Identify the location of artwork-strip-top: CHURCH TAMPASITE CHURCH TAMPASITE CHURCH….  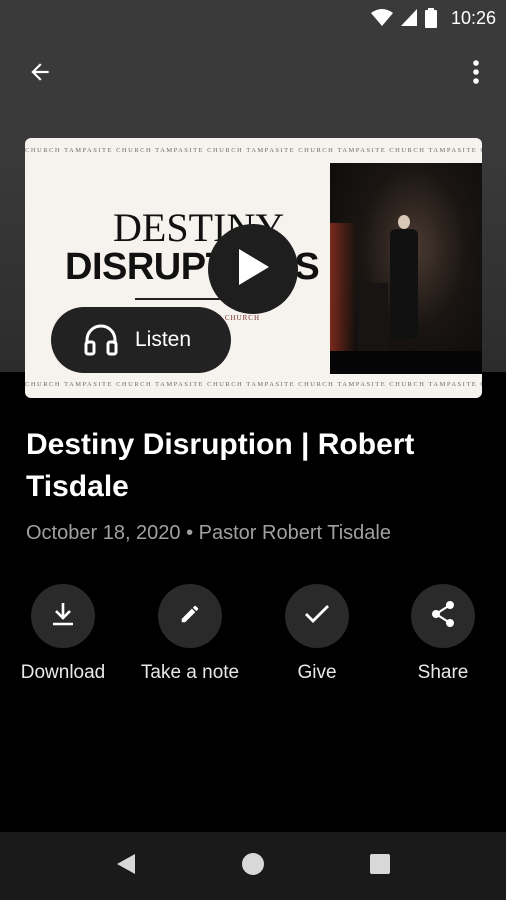
(253, 150).